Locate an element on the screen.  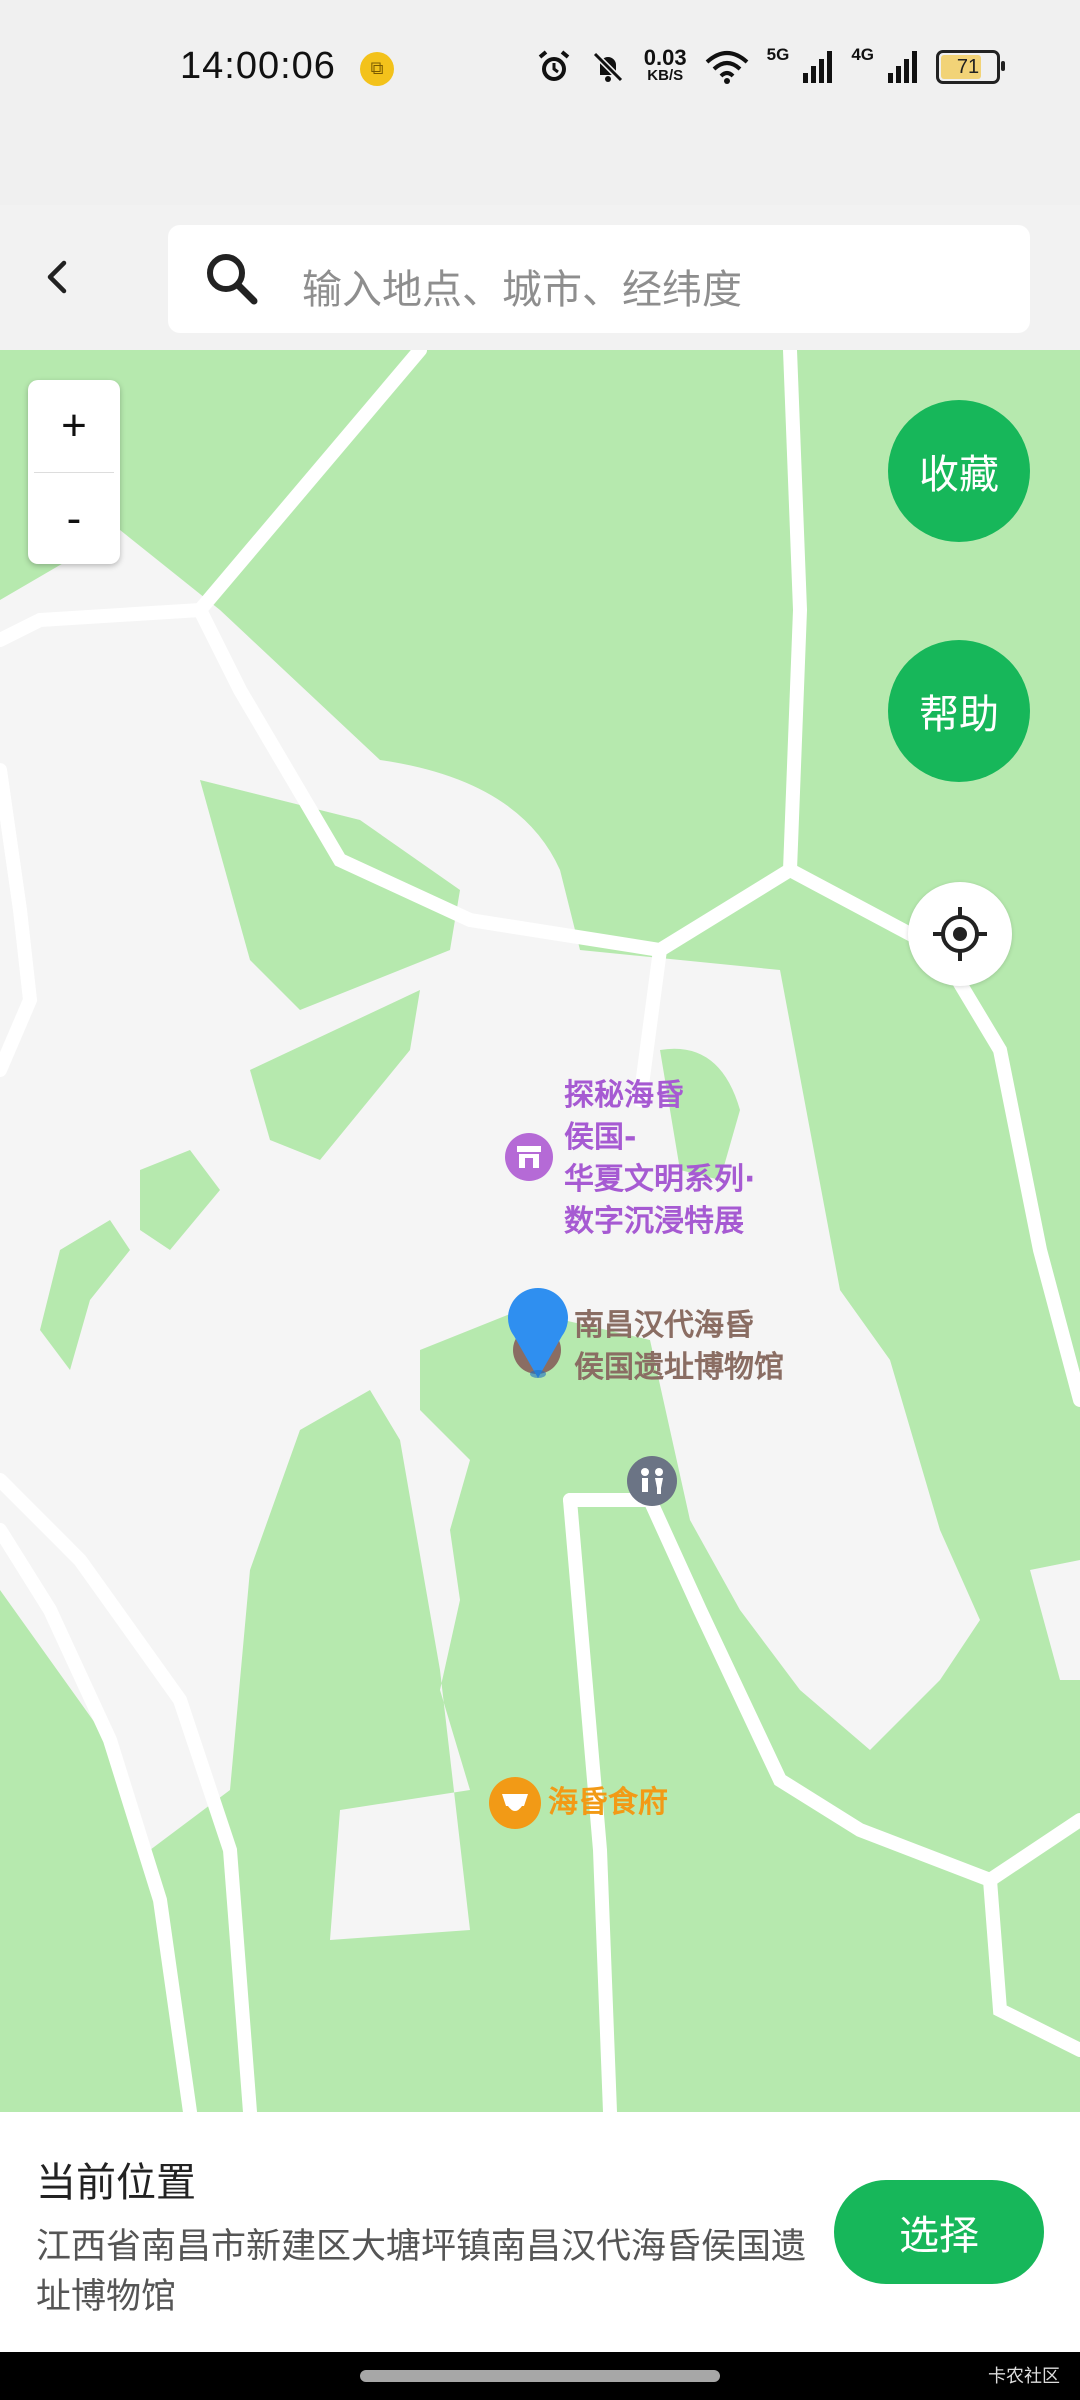
search-header: 输入地点、城市、经纬度 is located at coordinates (540, 277).